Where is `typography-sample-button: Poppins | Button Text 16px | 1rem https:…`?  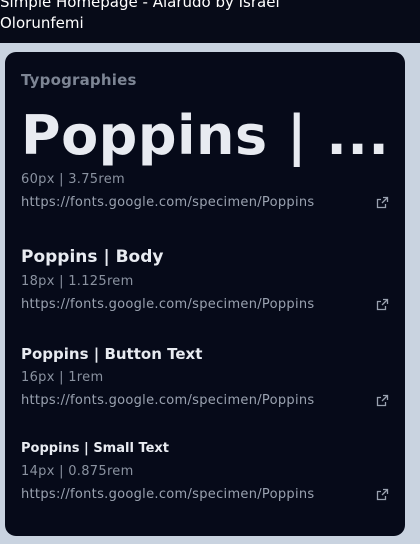 typography-sample-button: Poppins | Button Text 16px | 1rem https:… is located at coordinates (205, 376).